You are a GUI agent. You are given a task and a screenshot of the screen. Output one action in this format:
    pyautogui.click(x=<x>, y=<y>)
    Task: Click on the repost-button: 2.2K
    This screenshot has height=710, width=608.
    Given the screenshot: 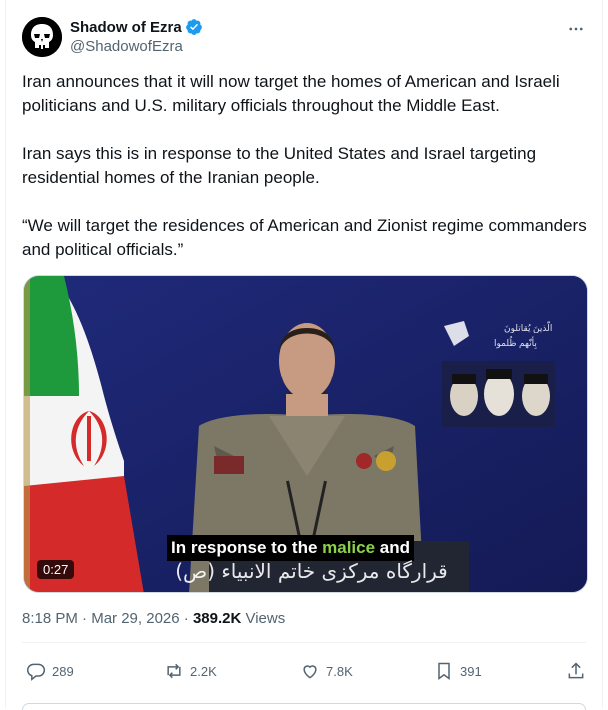 What is the action you would take?
    pyautogui.click(x=190, y=671)
    